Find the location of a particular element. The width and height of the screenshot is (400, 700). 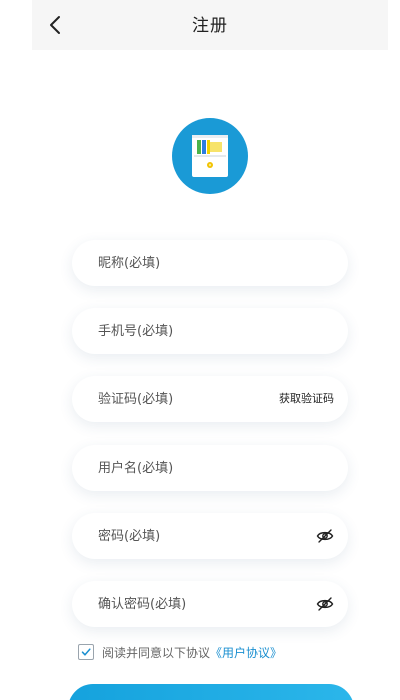

check-icon is located at coordinates (86, 652).